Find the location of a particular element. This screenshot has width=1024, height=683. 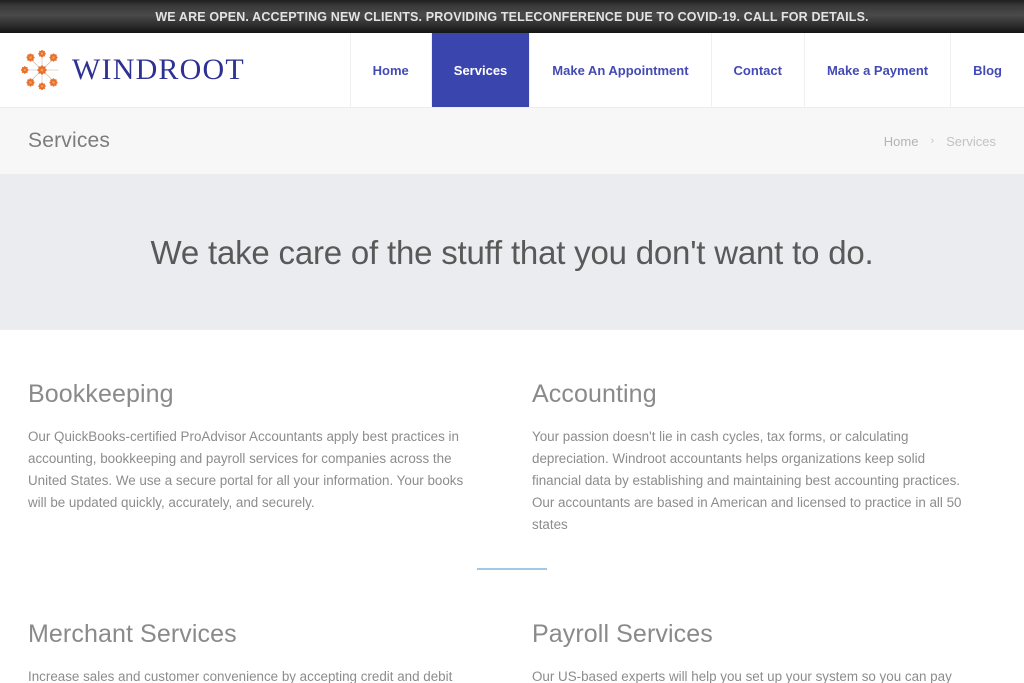

nav-item-home: Home is located at coordinates (391, 70).